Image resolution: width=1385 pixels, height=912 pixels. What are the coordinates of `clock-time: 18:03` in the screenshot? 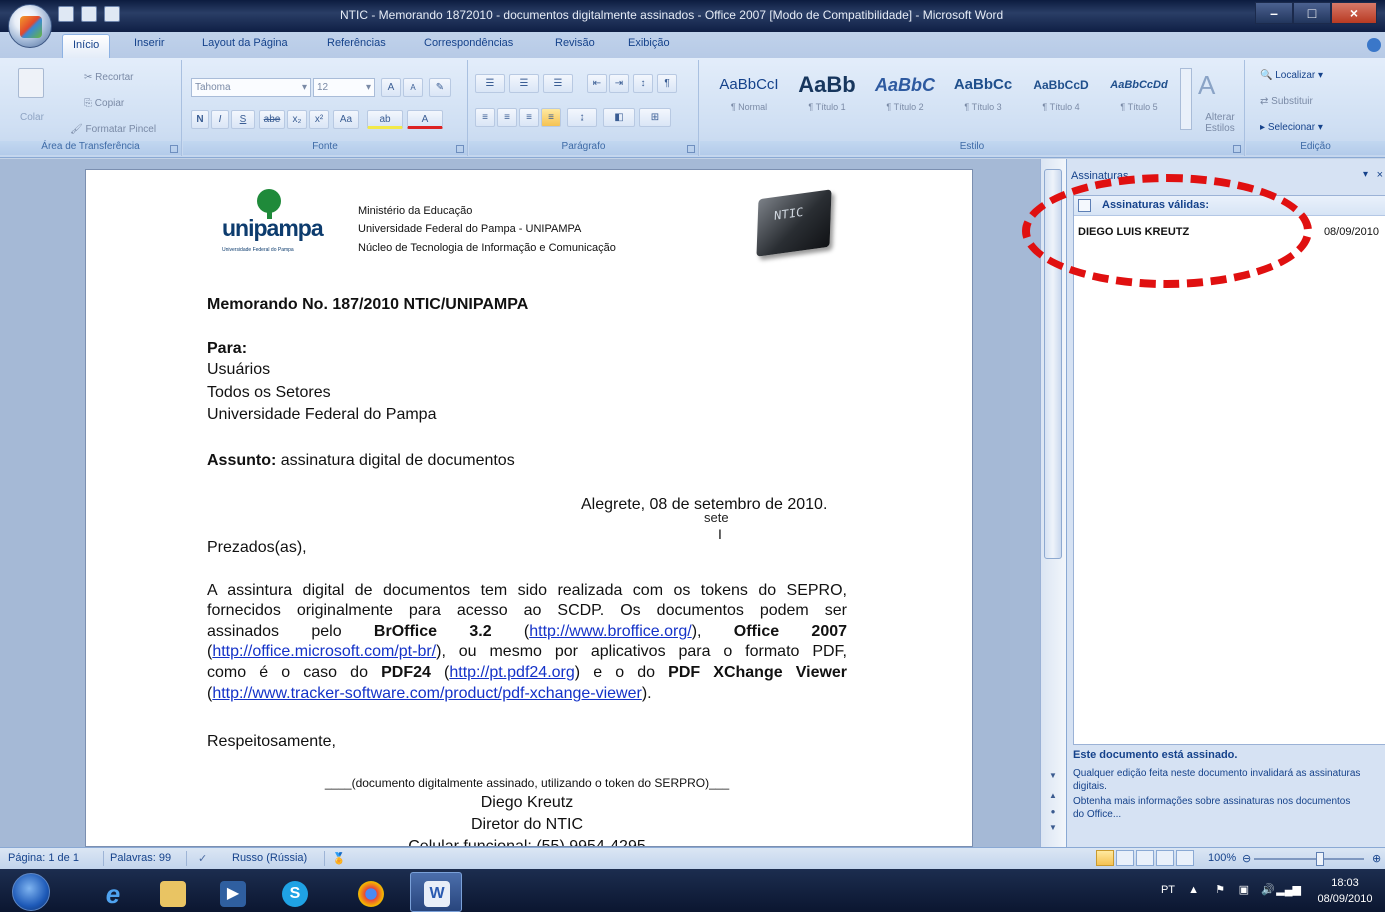 It's located at (1345, 883).